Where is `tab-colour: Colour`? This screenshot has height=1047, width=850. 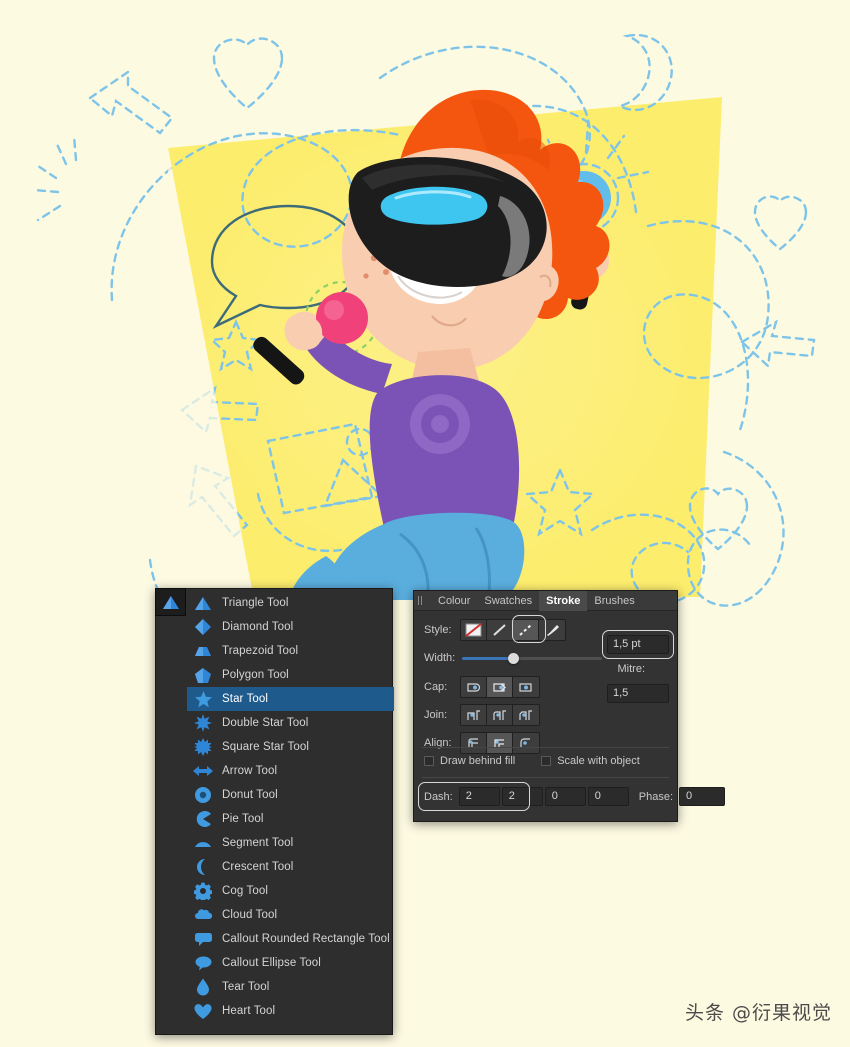 tab-colour: Colour is located at coordinates (454, 601).